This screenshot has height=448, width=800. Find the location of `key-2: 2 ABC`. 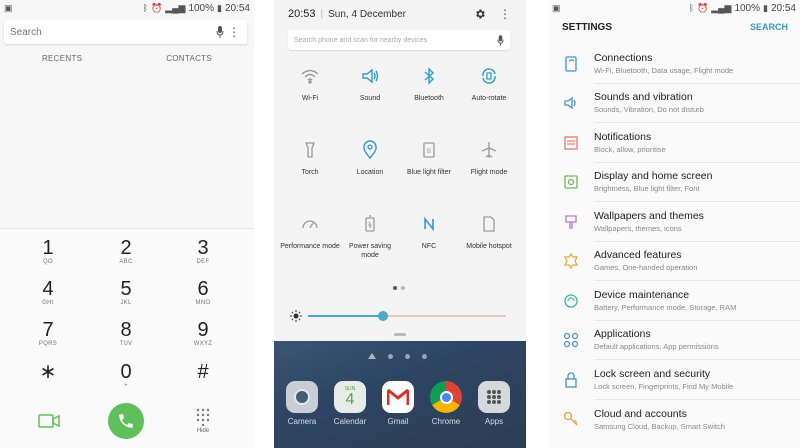

key-2: 2 ABC is located at coordinates (126, 251).